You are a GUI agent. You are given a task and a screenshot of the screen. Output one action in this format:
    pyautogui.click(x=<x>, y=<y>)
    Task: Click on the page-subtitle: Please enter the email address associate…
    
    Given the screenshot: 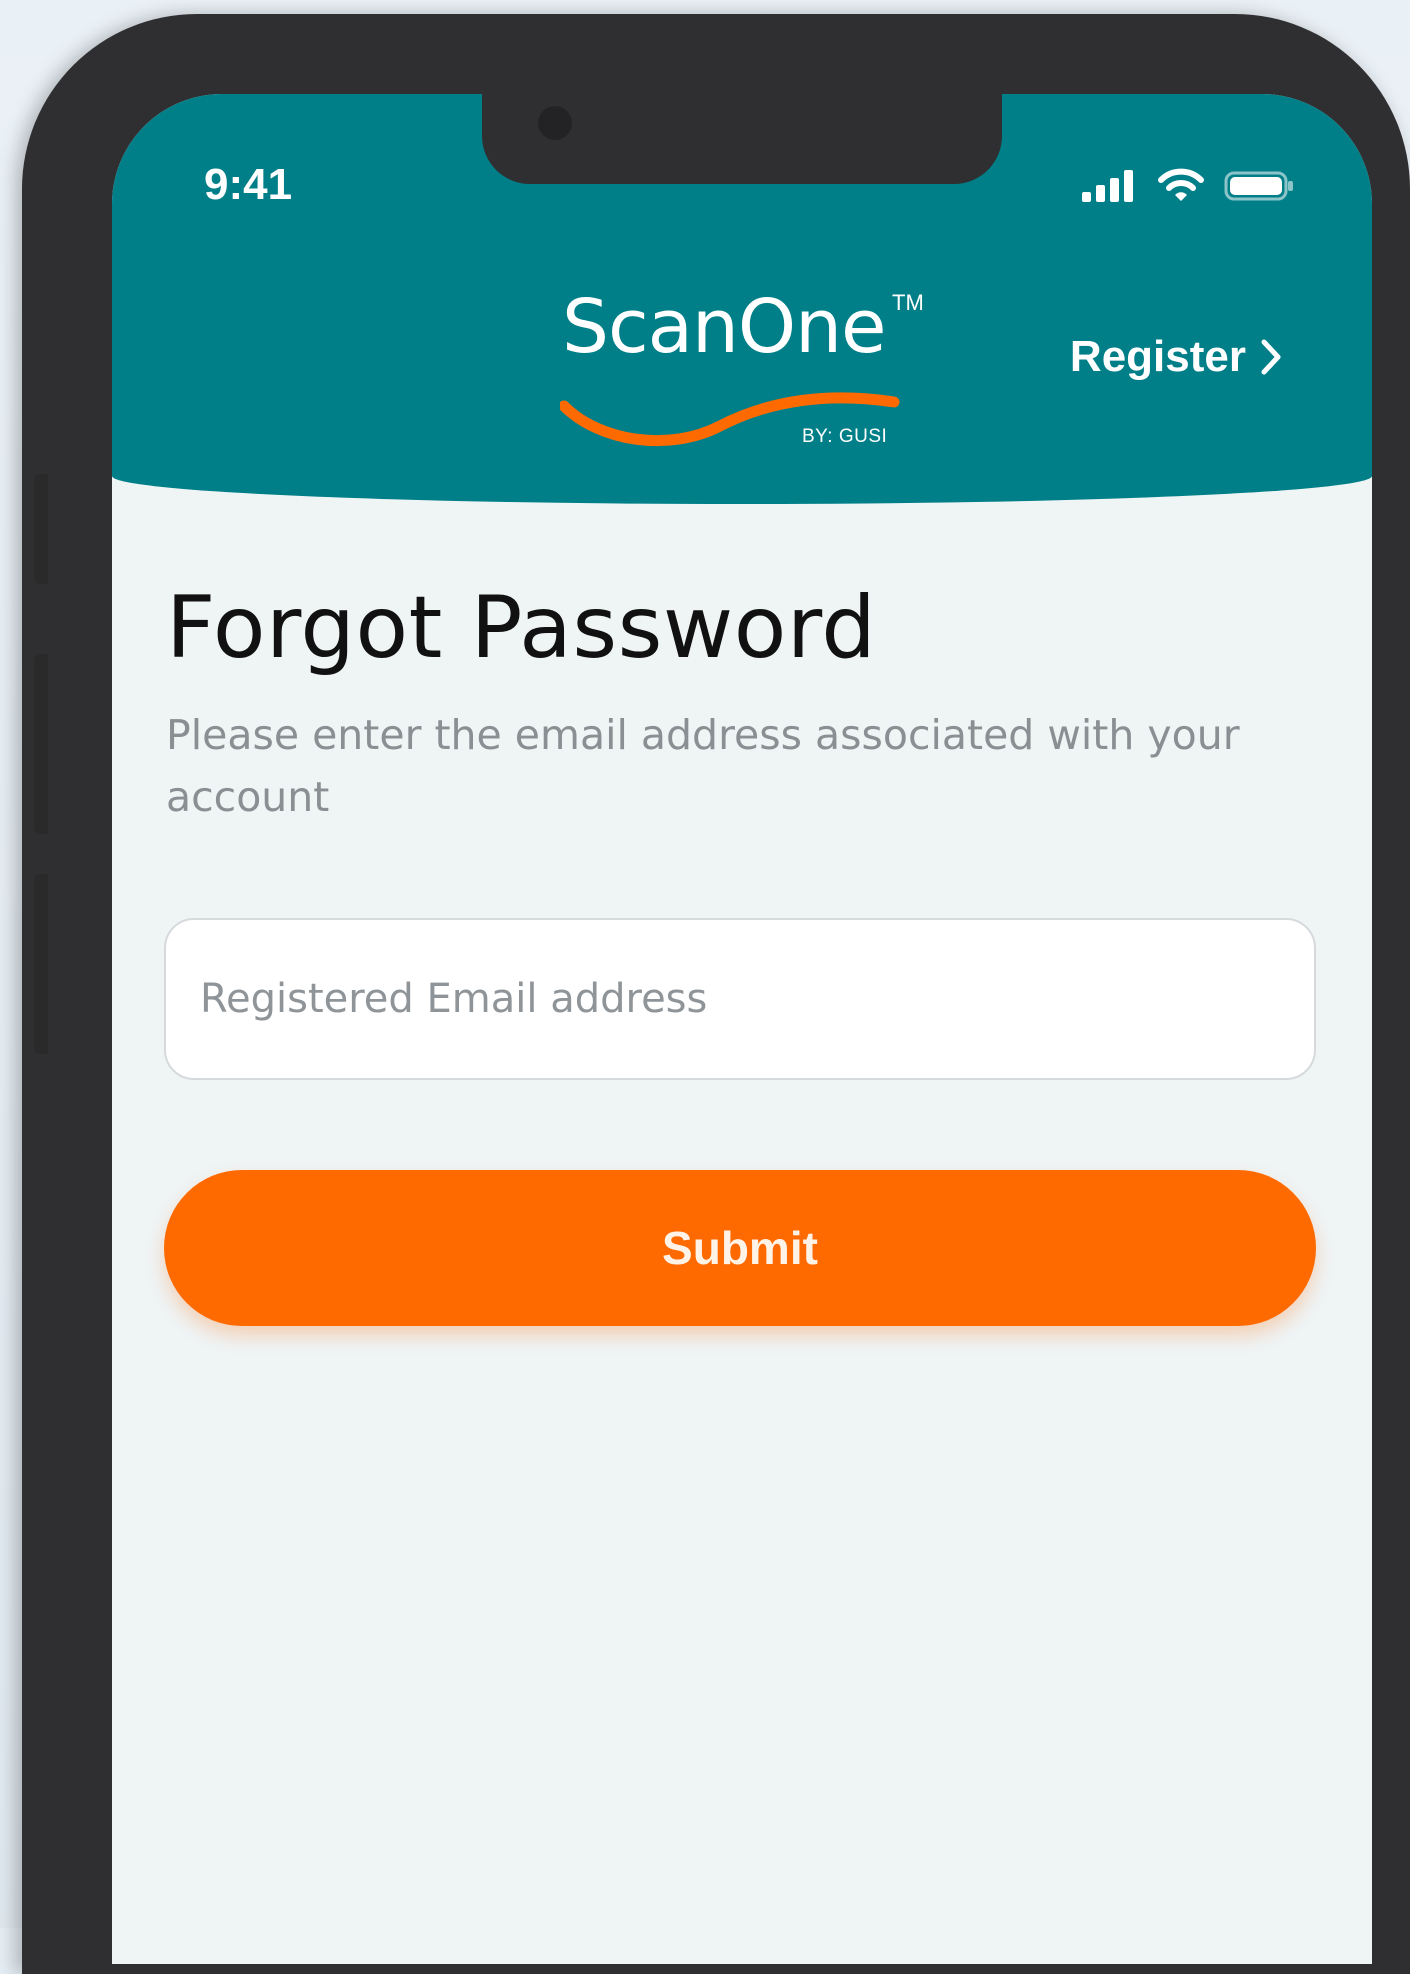 What is the action you would take?
    pyautogui.click(x=703, y=766)
    